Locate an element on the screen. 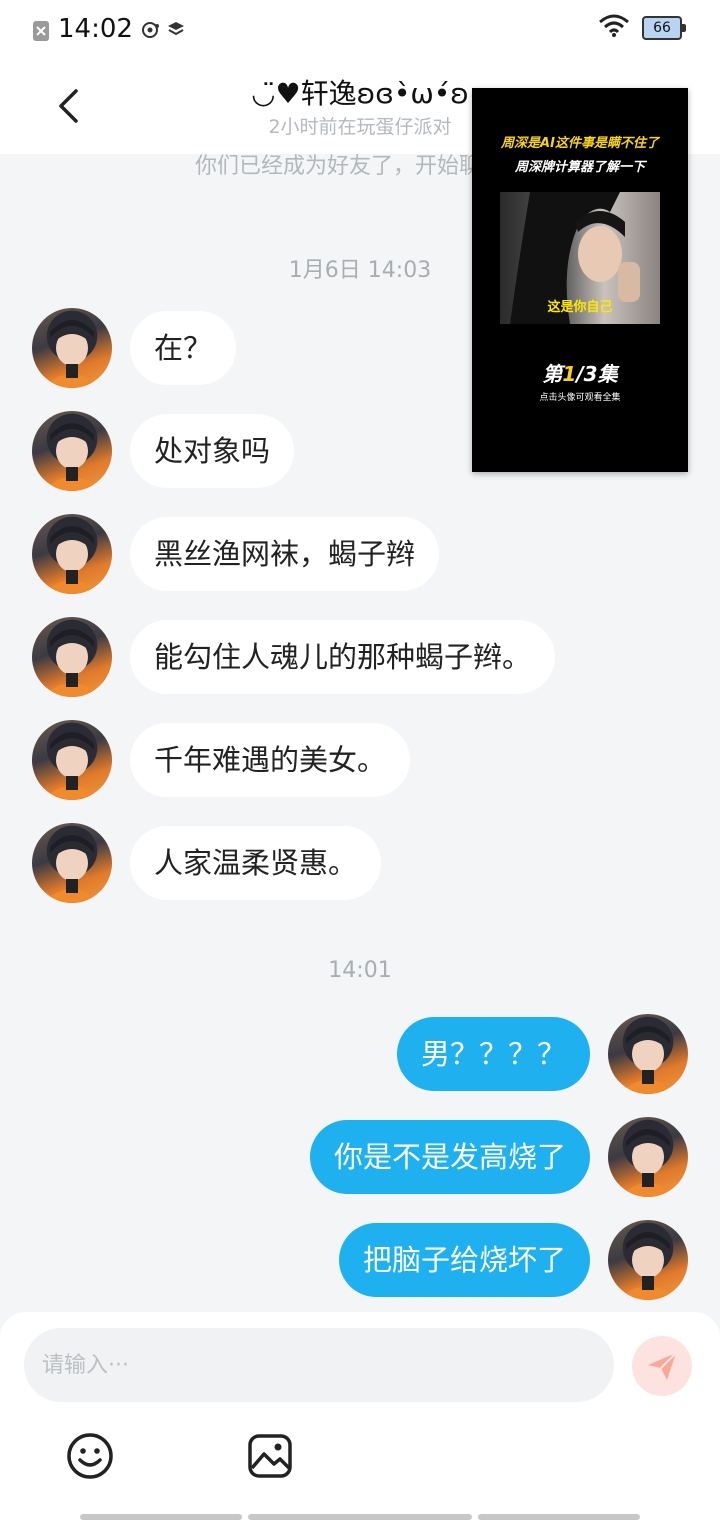  image-button is located at coordinates (271, 1457).